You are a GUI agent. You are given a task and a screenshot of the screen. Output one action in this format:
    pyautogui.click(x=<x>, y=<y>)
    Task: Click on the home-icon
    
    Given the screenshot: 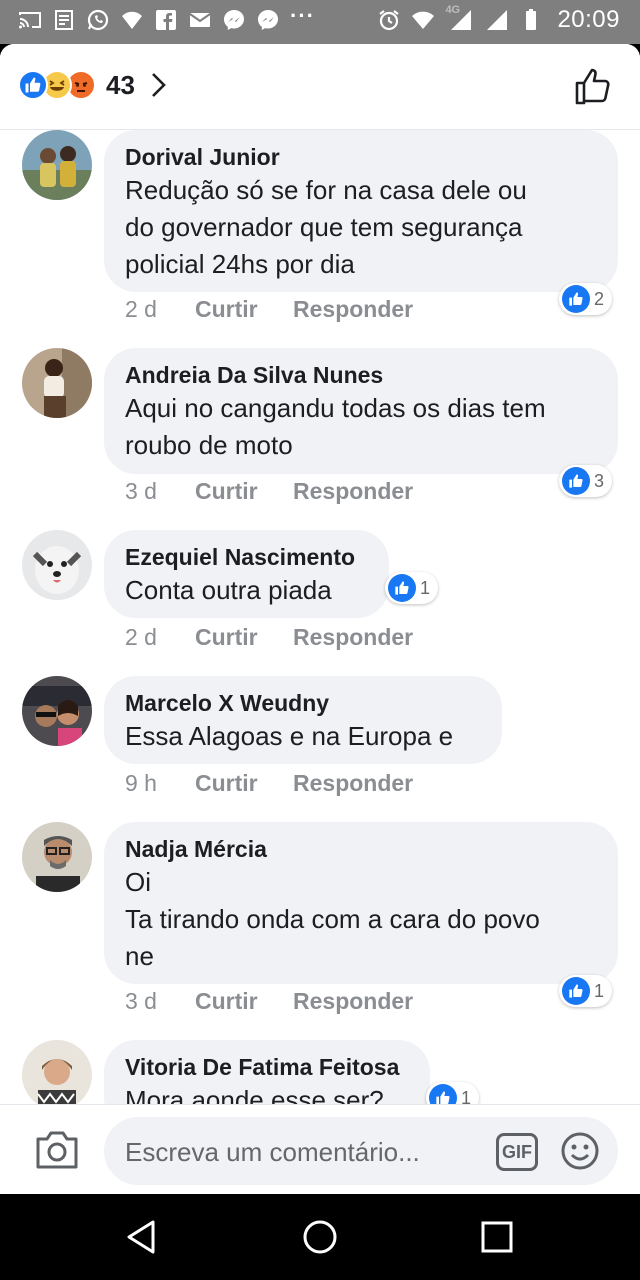 What is the action you would take?
    pyautogui.click(x=320, y=1237)
    